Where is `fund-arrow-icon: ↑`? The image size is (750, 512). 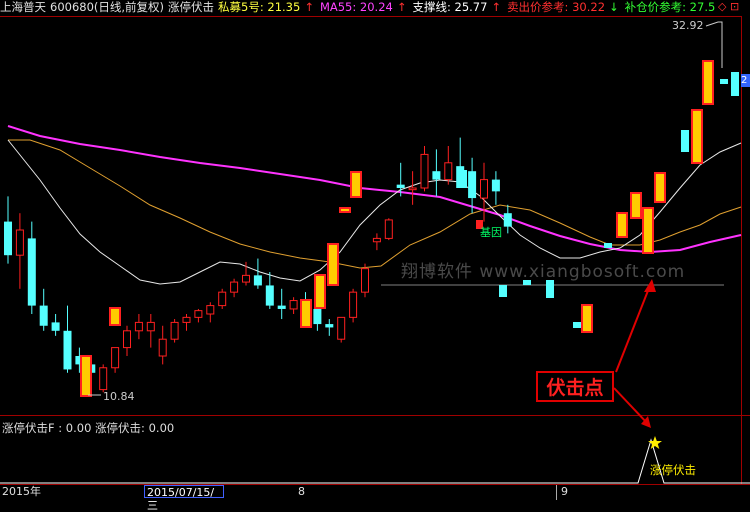 fund-arrow-icon: ↑ is located at coordinates (309, 7).